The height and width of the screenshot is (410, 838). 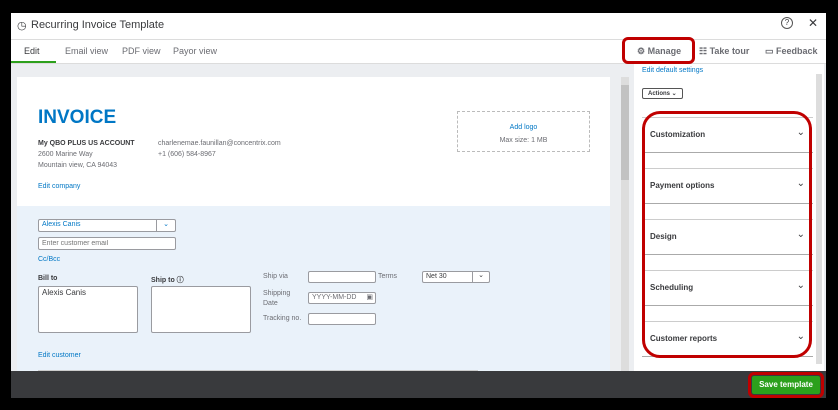 I want to click on footer-bar: Save template, so click(x=418, y=384).